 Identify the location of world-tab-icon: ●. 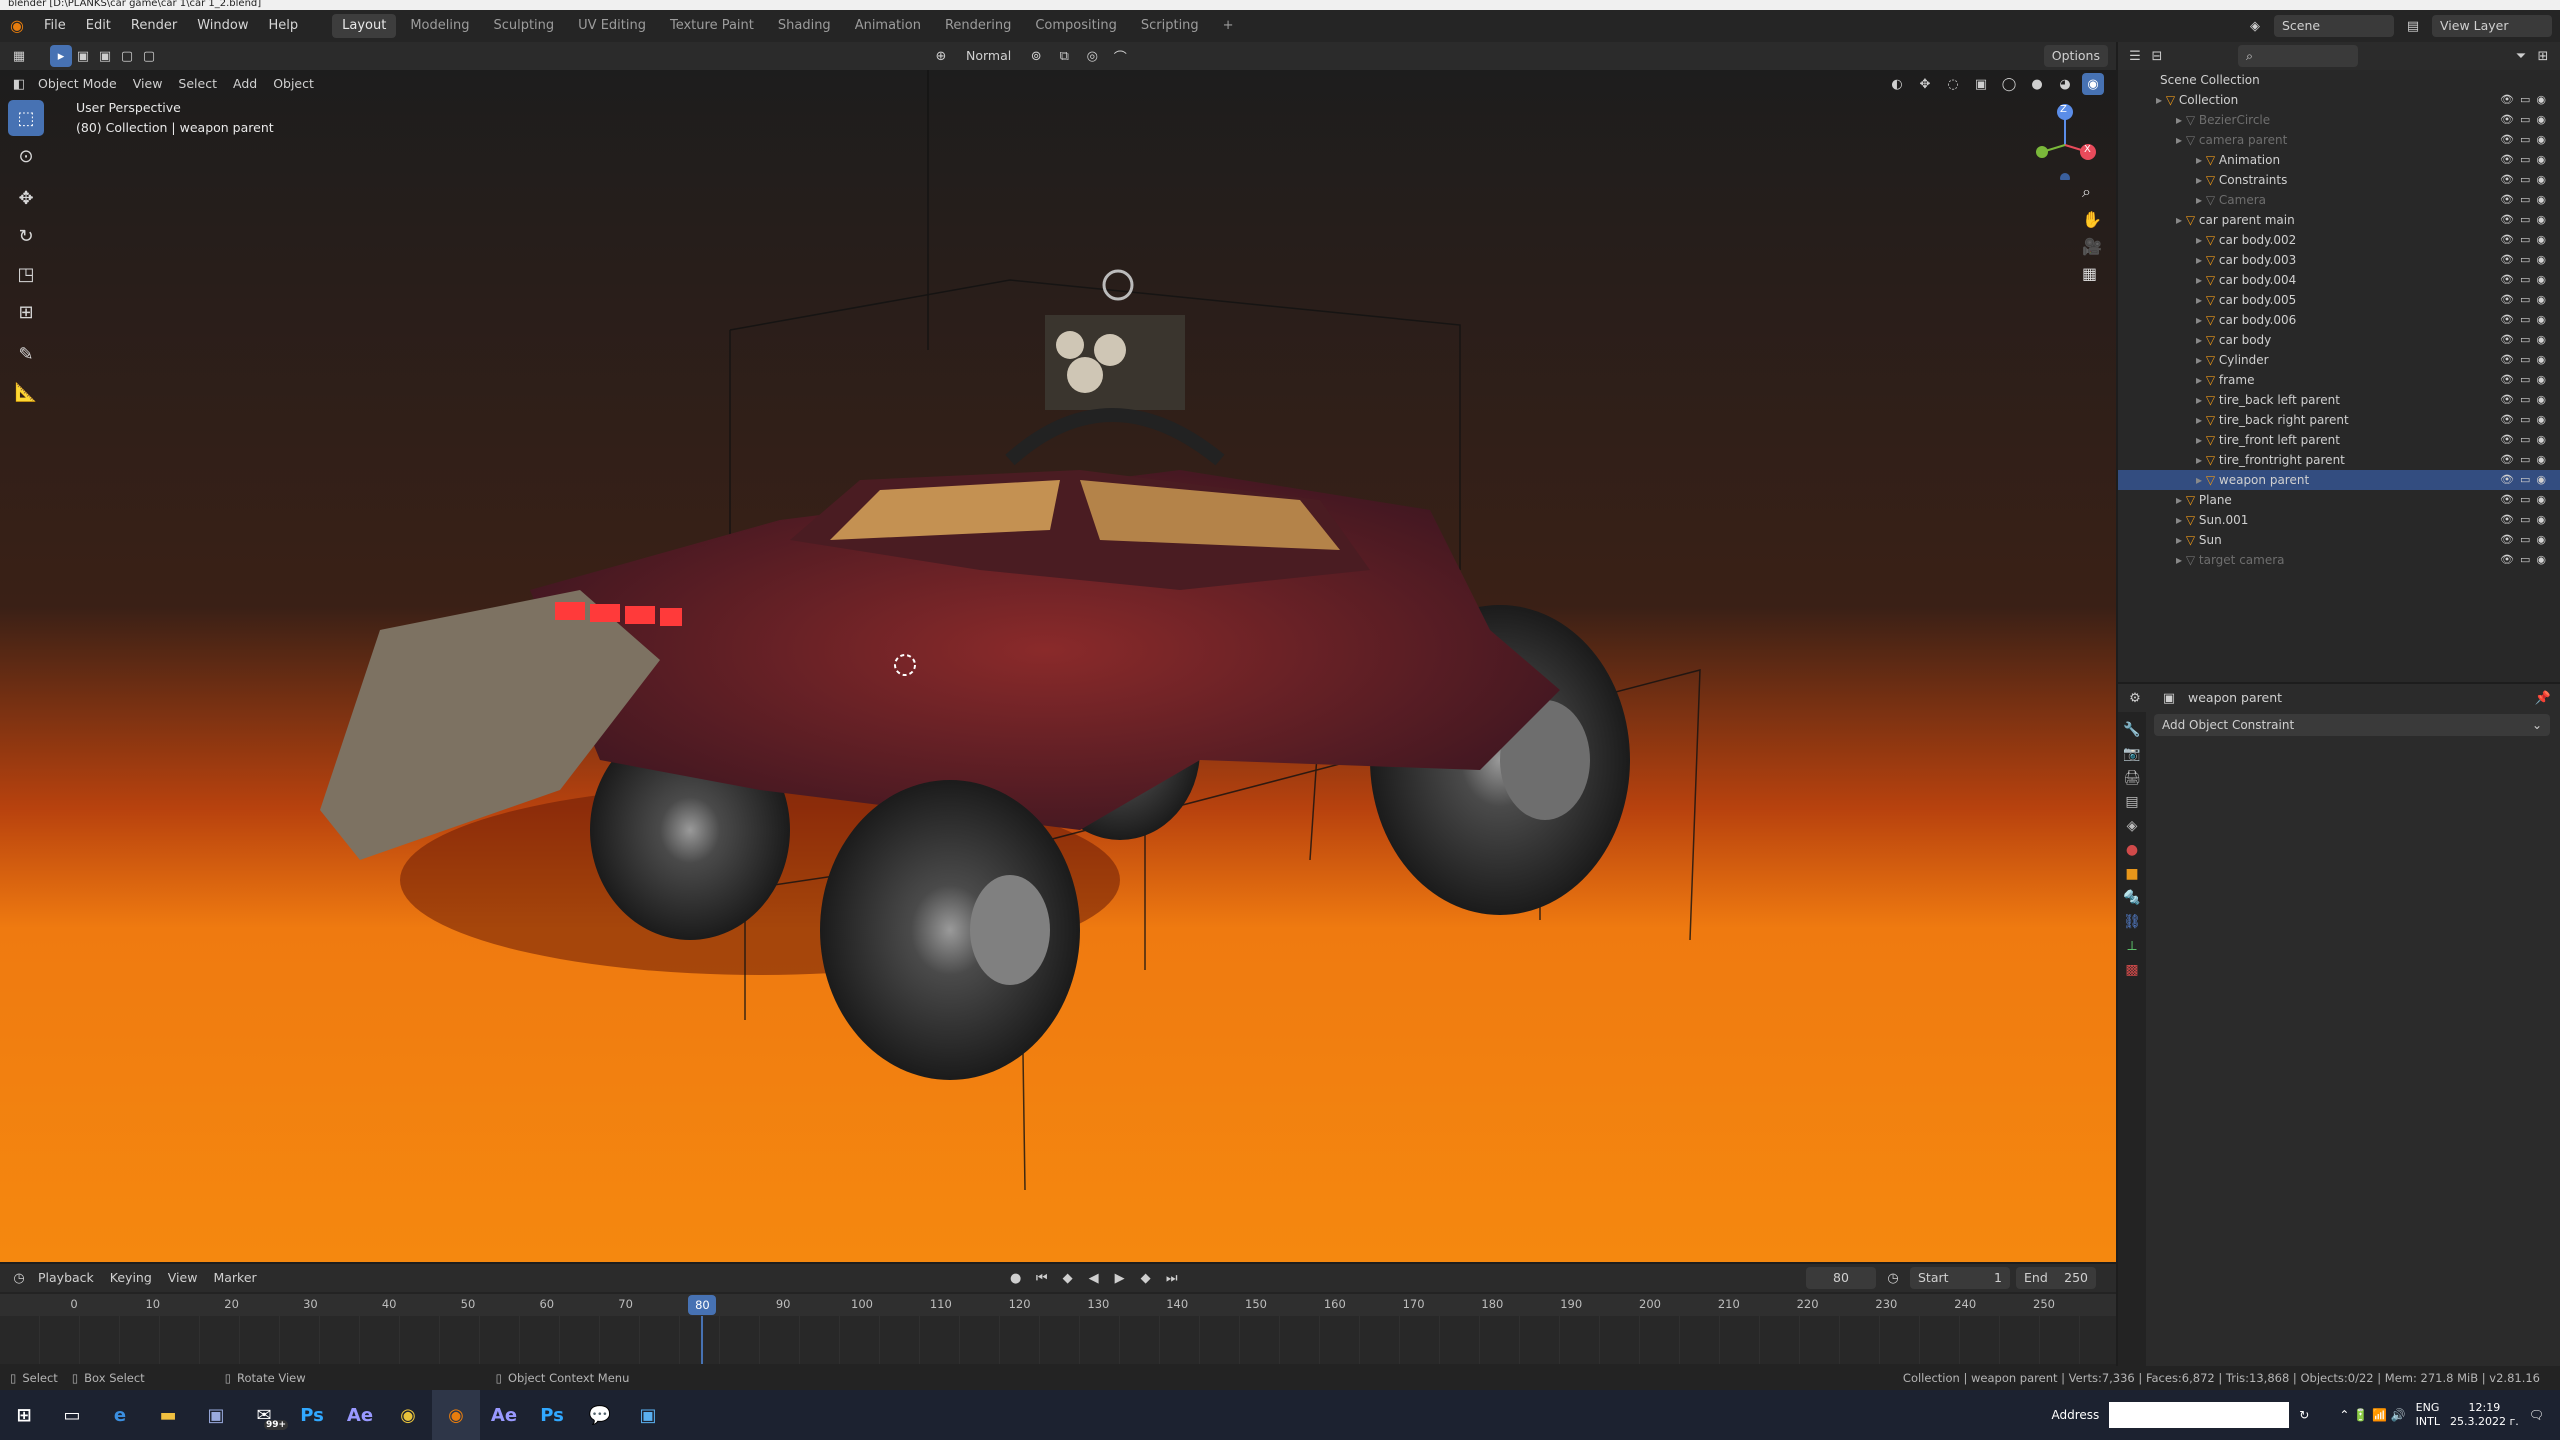
(2132, 850).